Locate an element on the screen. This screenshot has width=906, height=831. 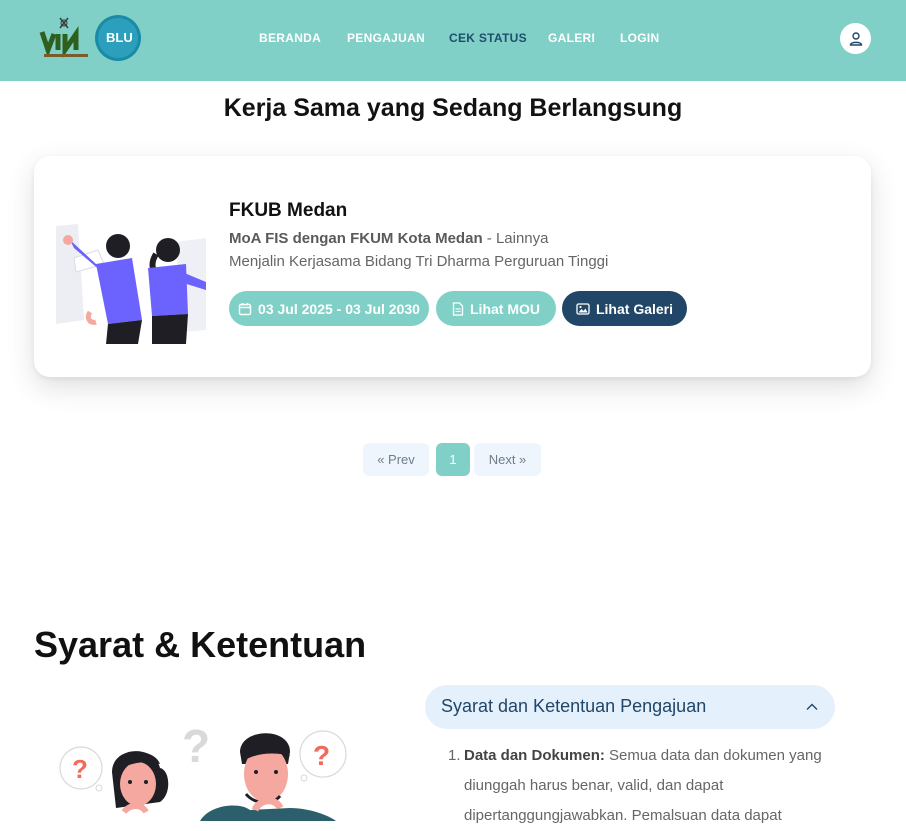
user-account-button is located at coordinates (855, 38).